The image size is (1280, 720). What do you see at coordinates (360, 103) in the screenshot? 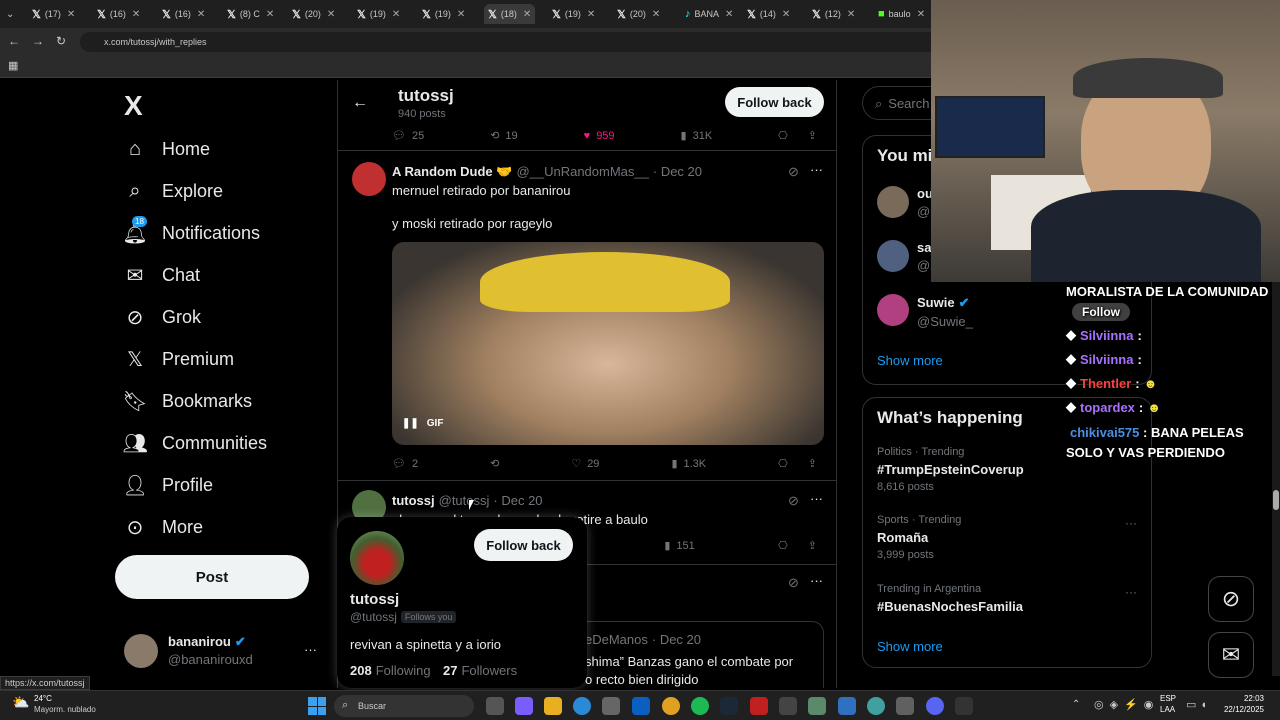
I see `back-arrow-icon: ←` at bounding box center [360, 103].